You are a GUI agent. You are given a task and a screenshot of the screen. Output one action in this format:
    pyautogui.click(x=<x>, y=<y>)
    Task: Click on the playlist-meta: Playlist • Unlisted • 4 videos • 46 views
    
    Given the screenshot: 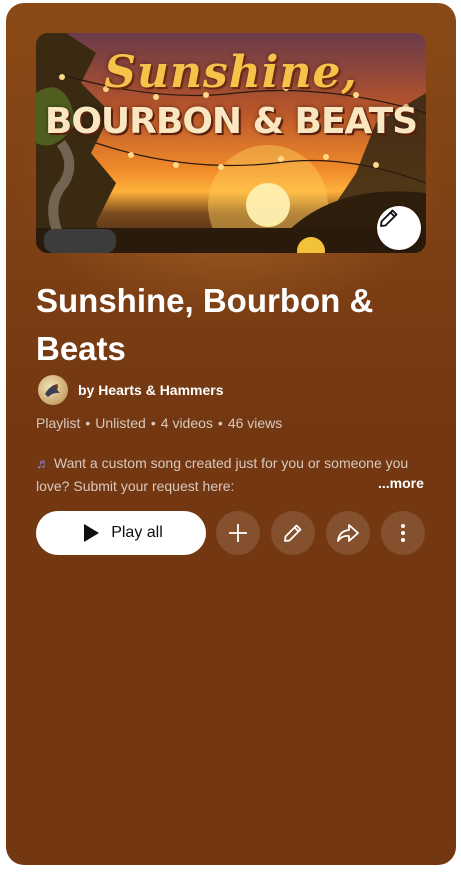 What is the action you would take?
    pyautogui.click(x=159, y=423)
    